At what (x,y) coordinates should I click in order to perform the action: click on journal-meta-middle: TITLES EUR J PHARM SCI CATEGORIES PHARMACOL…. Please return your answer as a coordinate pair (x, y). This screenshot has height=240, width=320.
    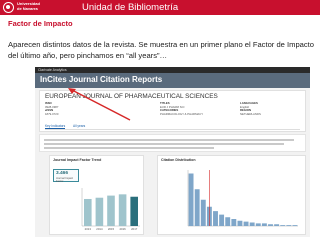
    Looking at the image, I should click on (182, 108).